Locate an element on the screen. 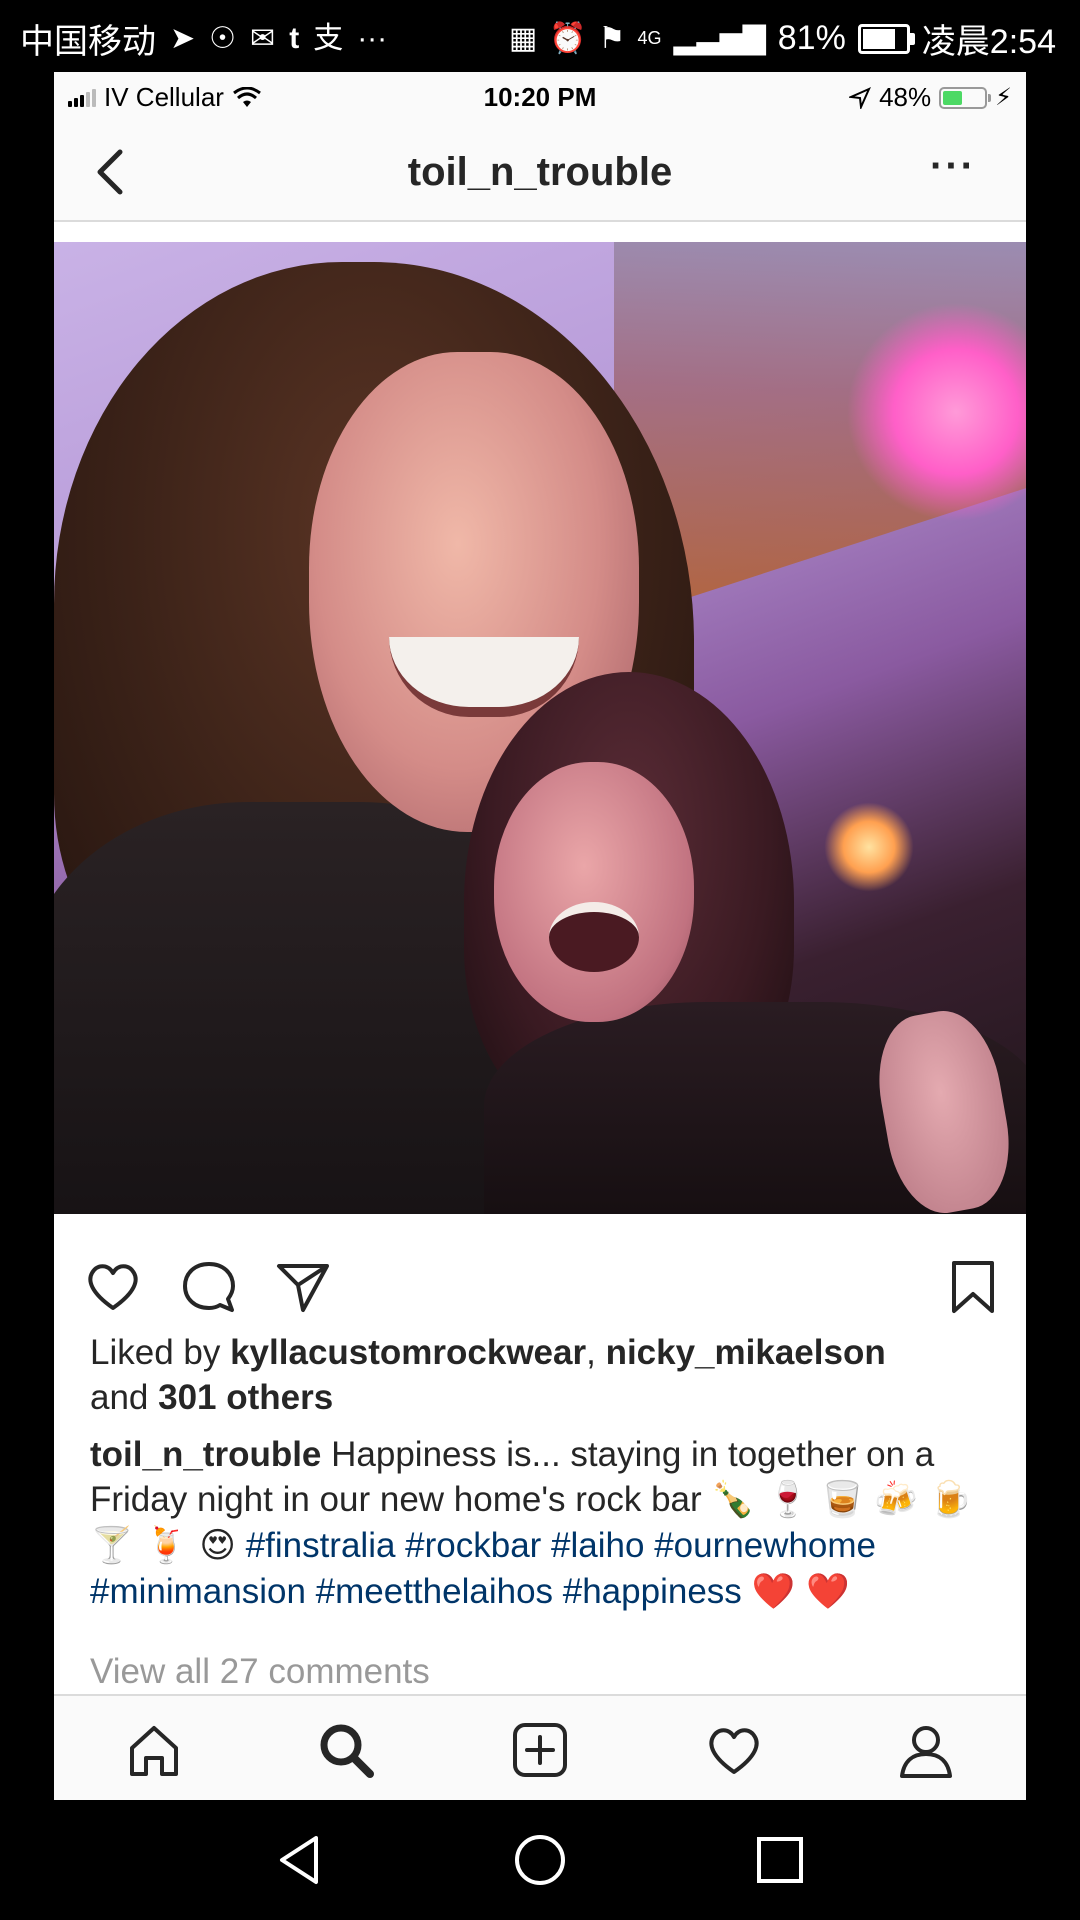 The width and height of the screenshot is (1080, 1920). view-comments-link: View all 27 comments is located at coordinates (260, 1672).